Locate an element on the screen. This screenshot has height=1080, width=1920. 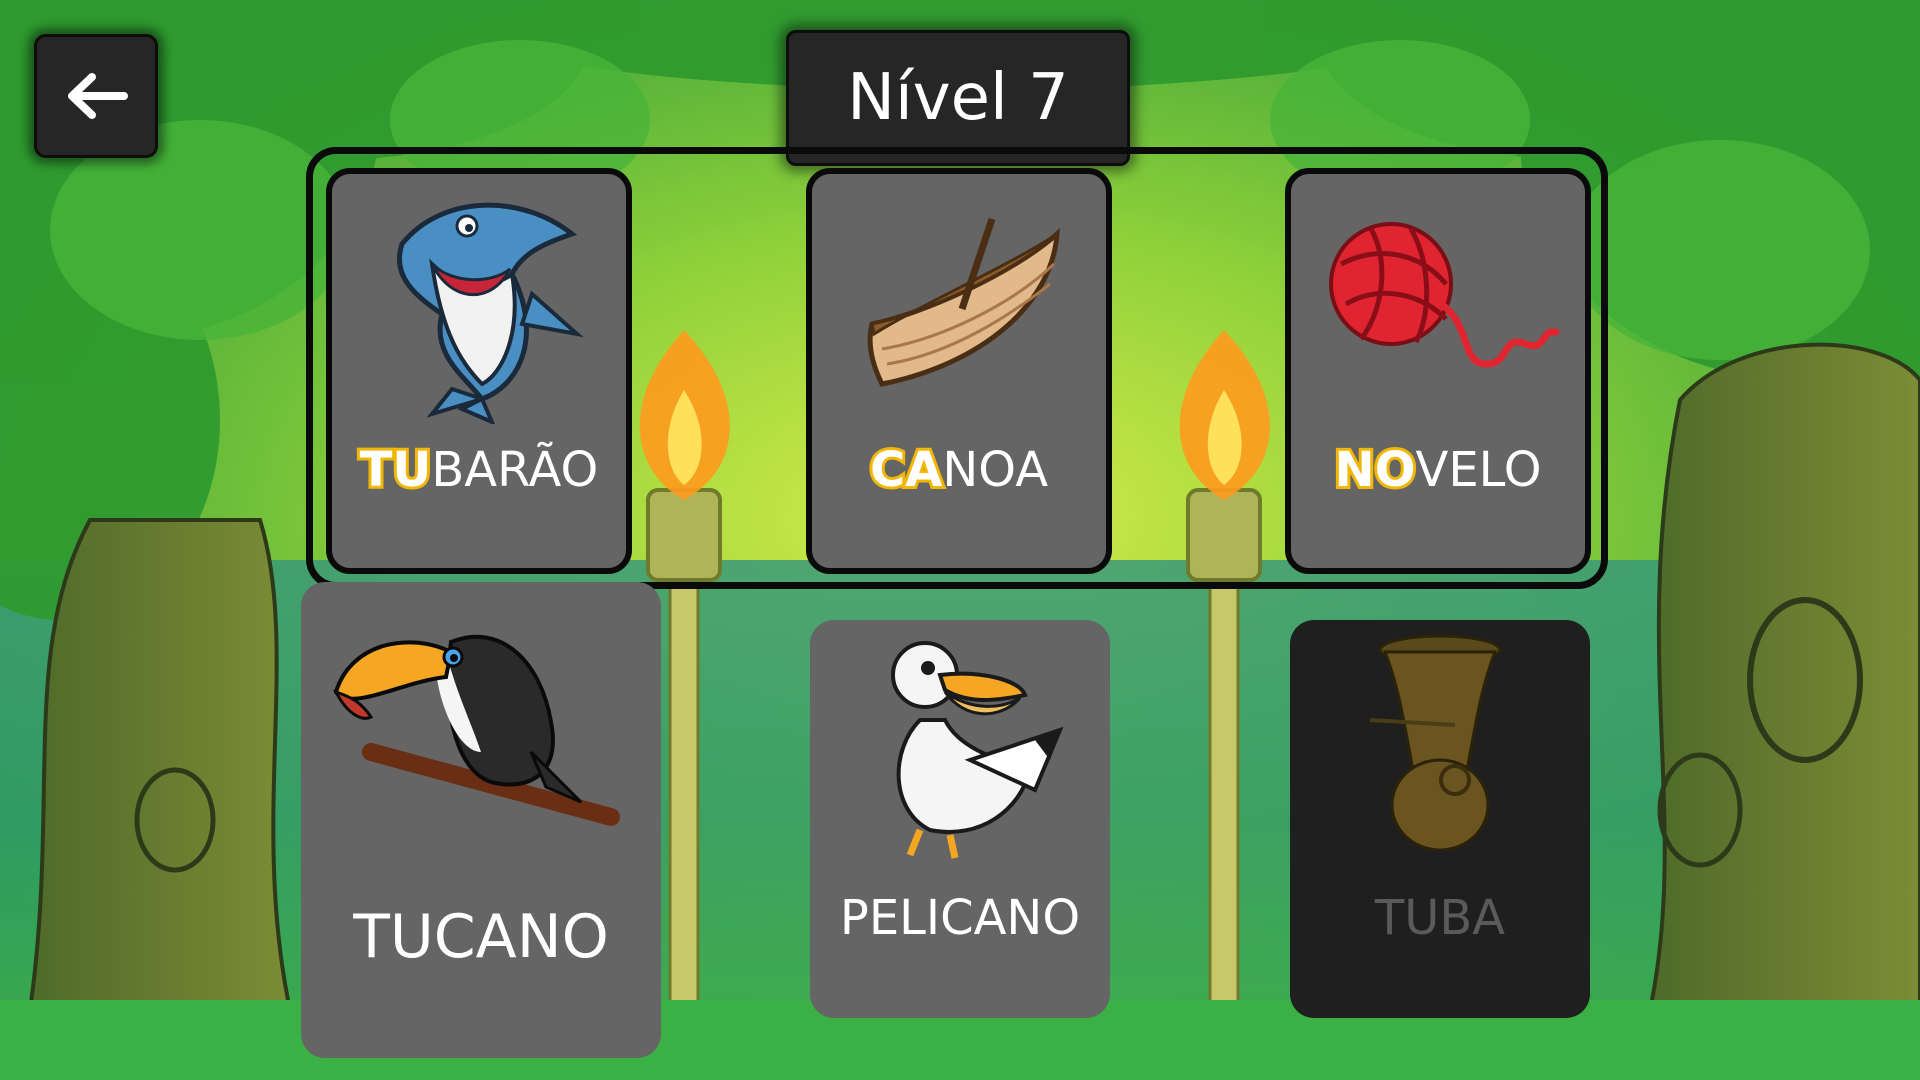
target-word-tubarao: TUBARÃO is located at coordinates (479, 470).